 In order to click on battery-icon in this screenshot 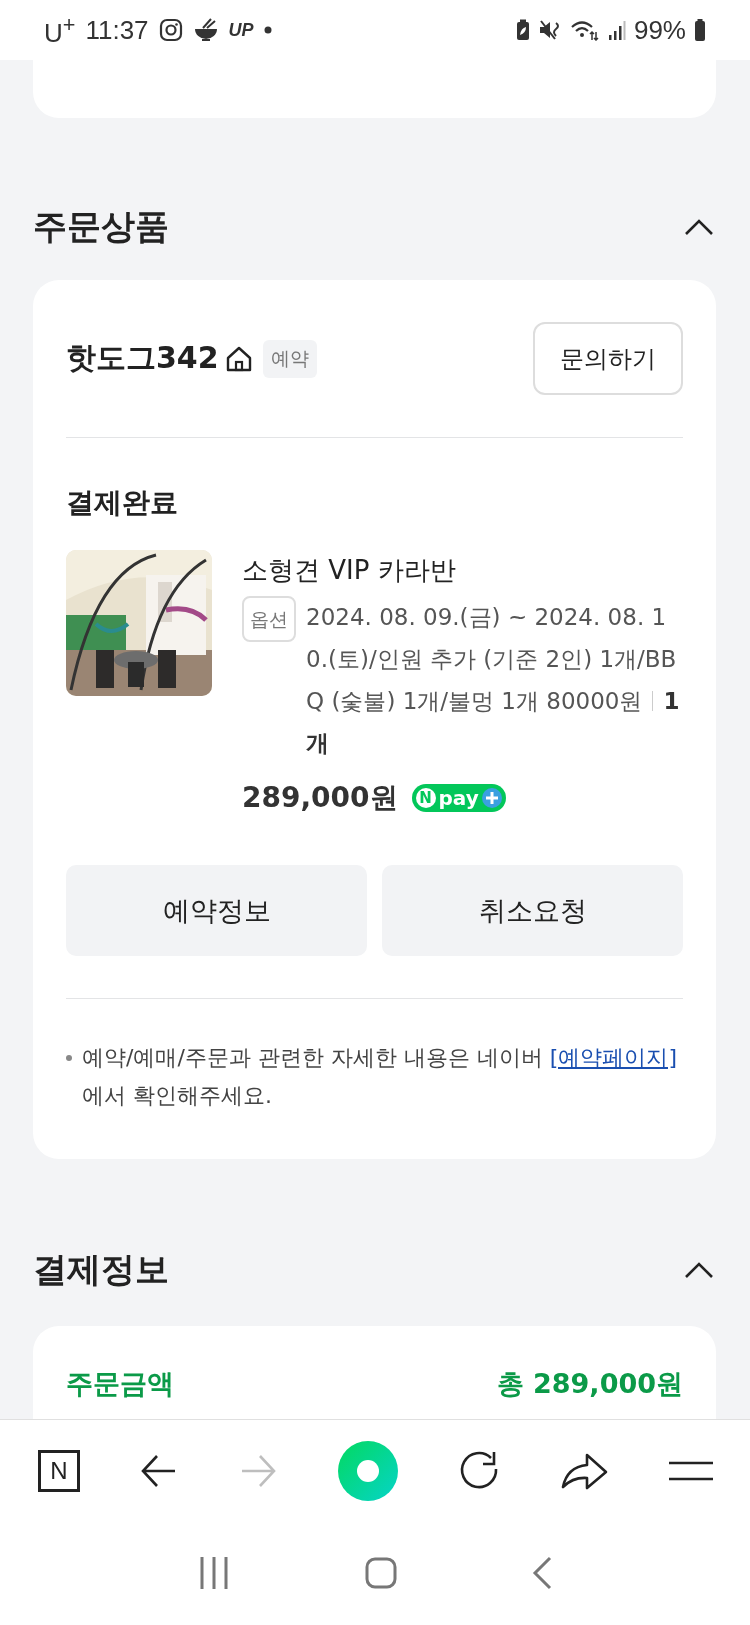, I will do `click(700, 30)`.